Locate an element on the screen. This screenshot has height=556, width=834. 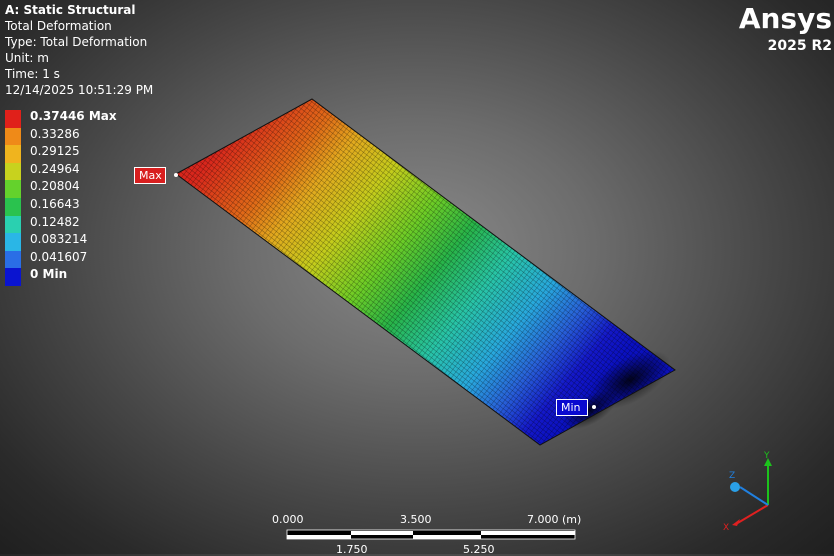
triad-y-label: Y is located at coordinates (766, 456).